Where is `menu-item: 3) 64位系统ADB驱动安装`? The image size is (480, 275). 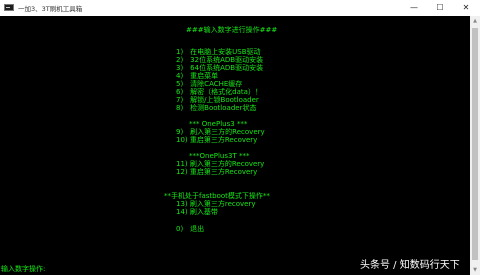 menu-item: 3) 64位系统ADB驱动安装 is located at coordinates (220, 68).